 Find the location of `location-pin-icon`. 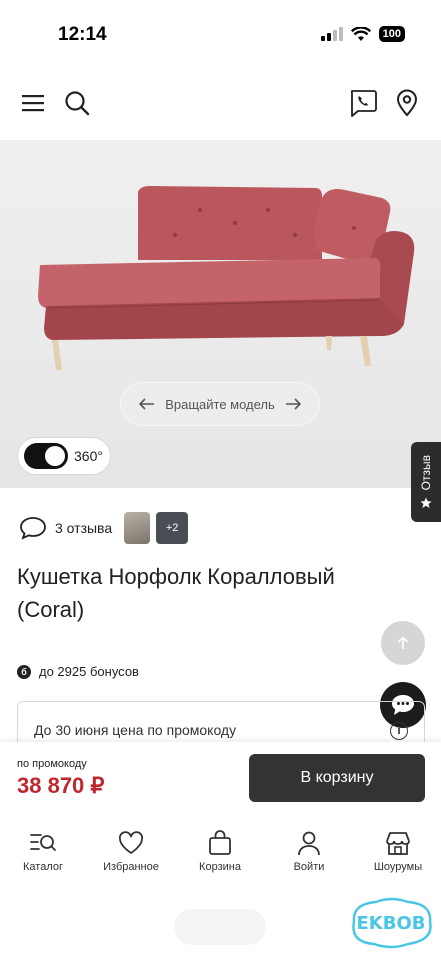

location-pin-icon is located at coordinates (407, 103).